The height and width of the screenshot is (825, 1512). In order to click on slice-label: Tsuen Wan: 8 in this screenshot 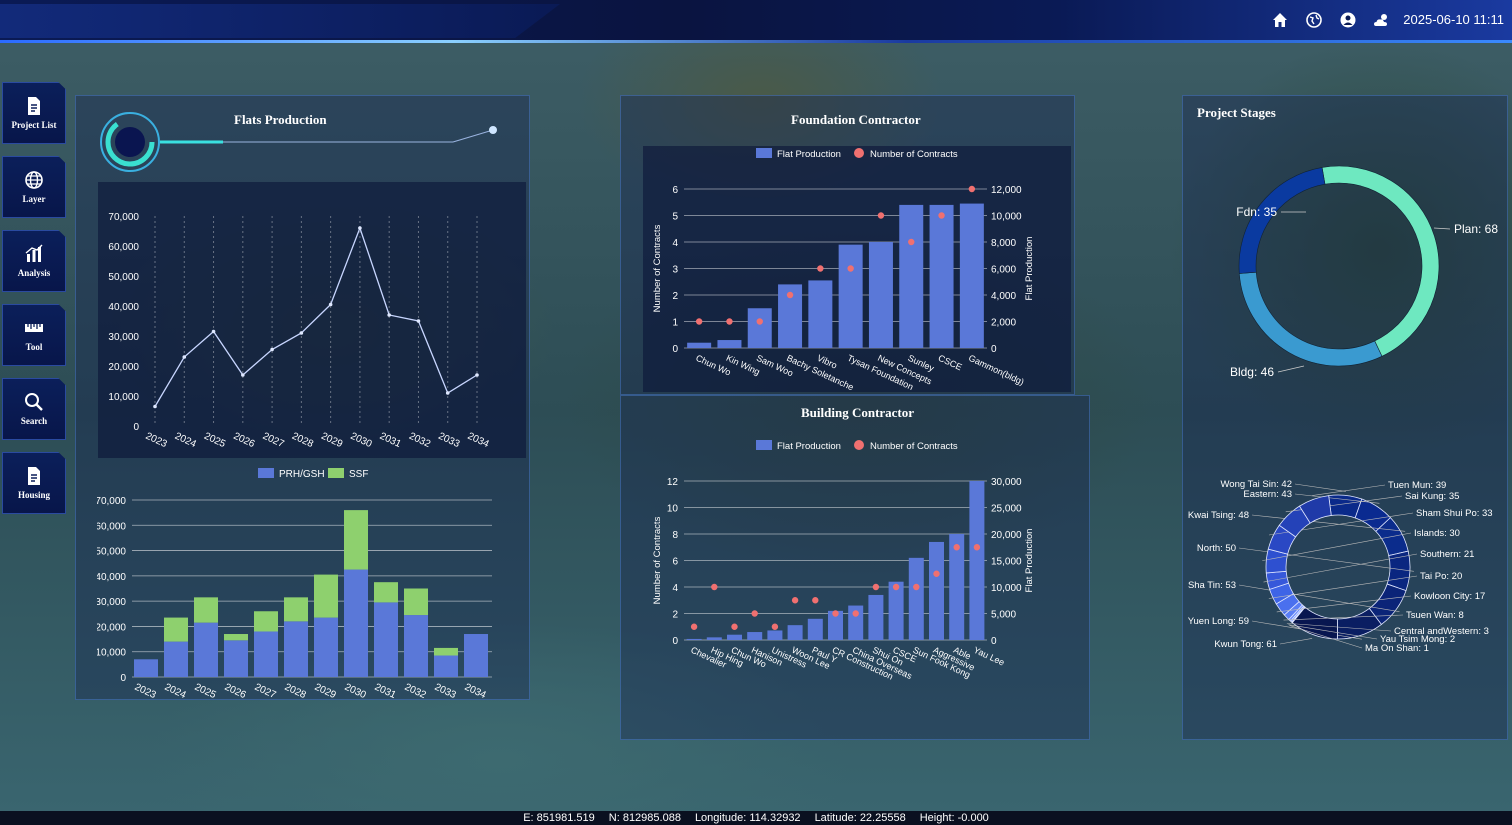, I will do `click(1435, 615)`.